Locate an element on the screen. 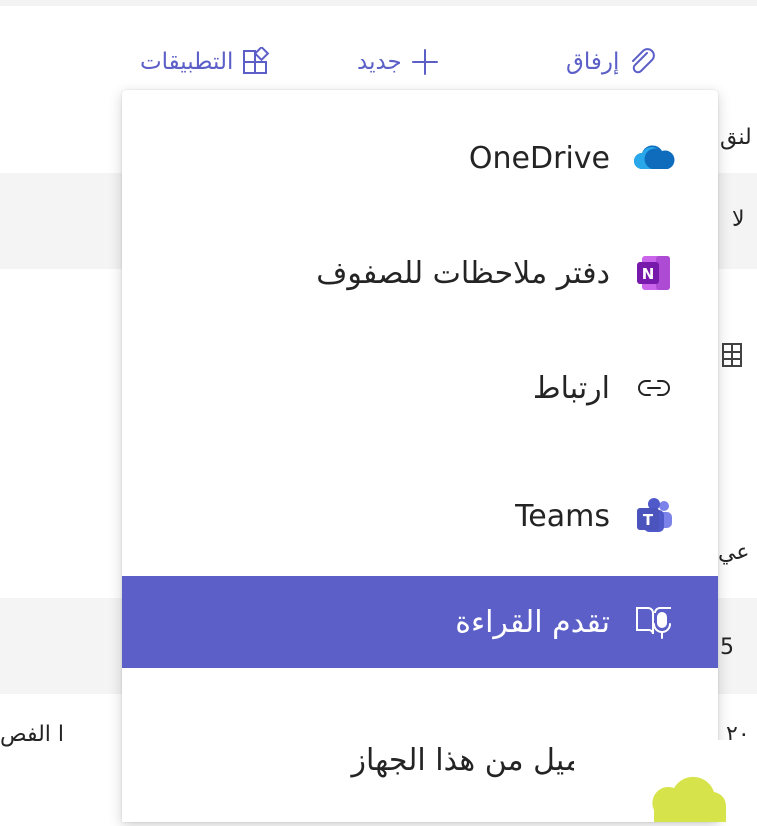  attach-button: إرفاق is located at coordinates (611, 62).